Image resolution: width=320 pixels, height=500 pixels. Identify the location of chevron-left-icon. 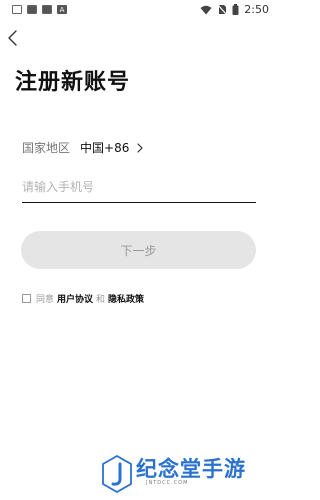
(12, 38).